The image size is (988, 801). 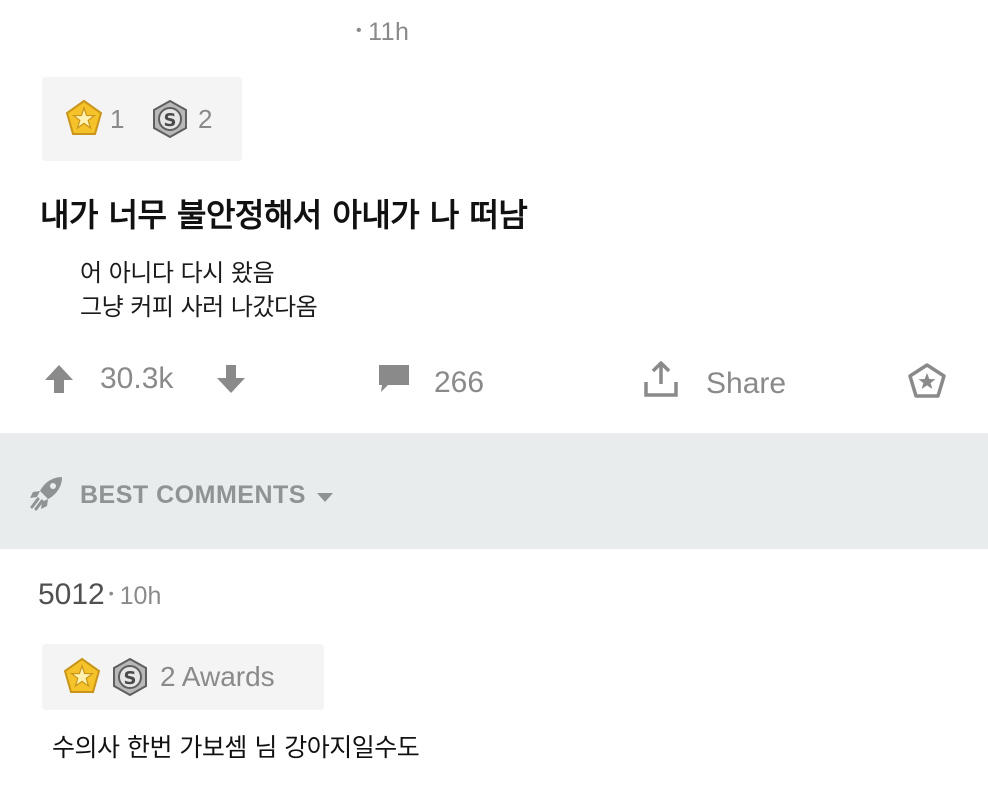 I want to click on sort-label: BEST COMMENTS, so click(x=193, y=495).